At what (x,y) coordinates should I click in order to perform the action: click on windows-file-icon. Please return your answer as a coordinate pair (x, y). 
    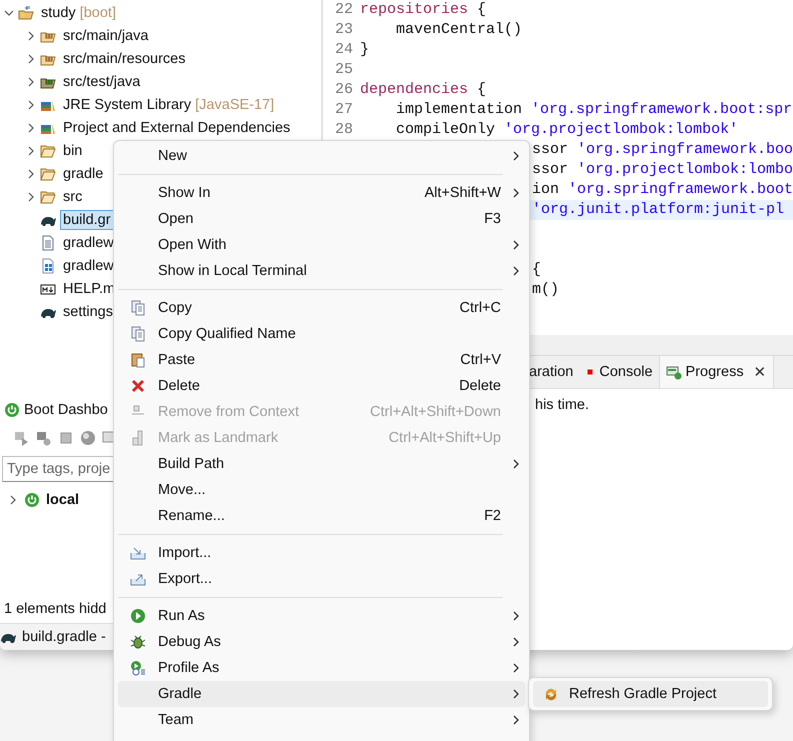
    Looking at the image, I should click on (48, 266).